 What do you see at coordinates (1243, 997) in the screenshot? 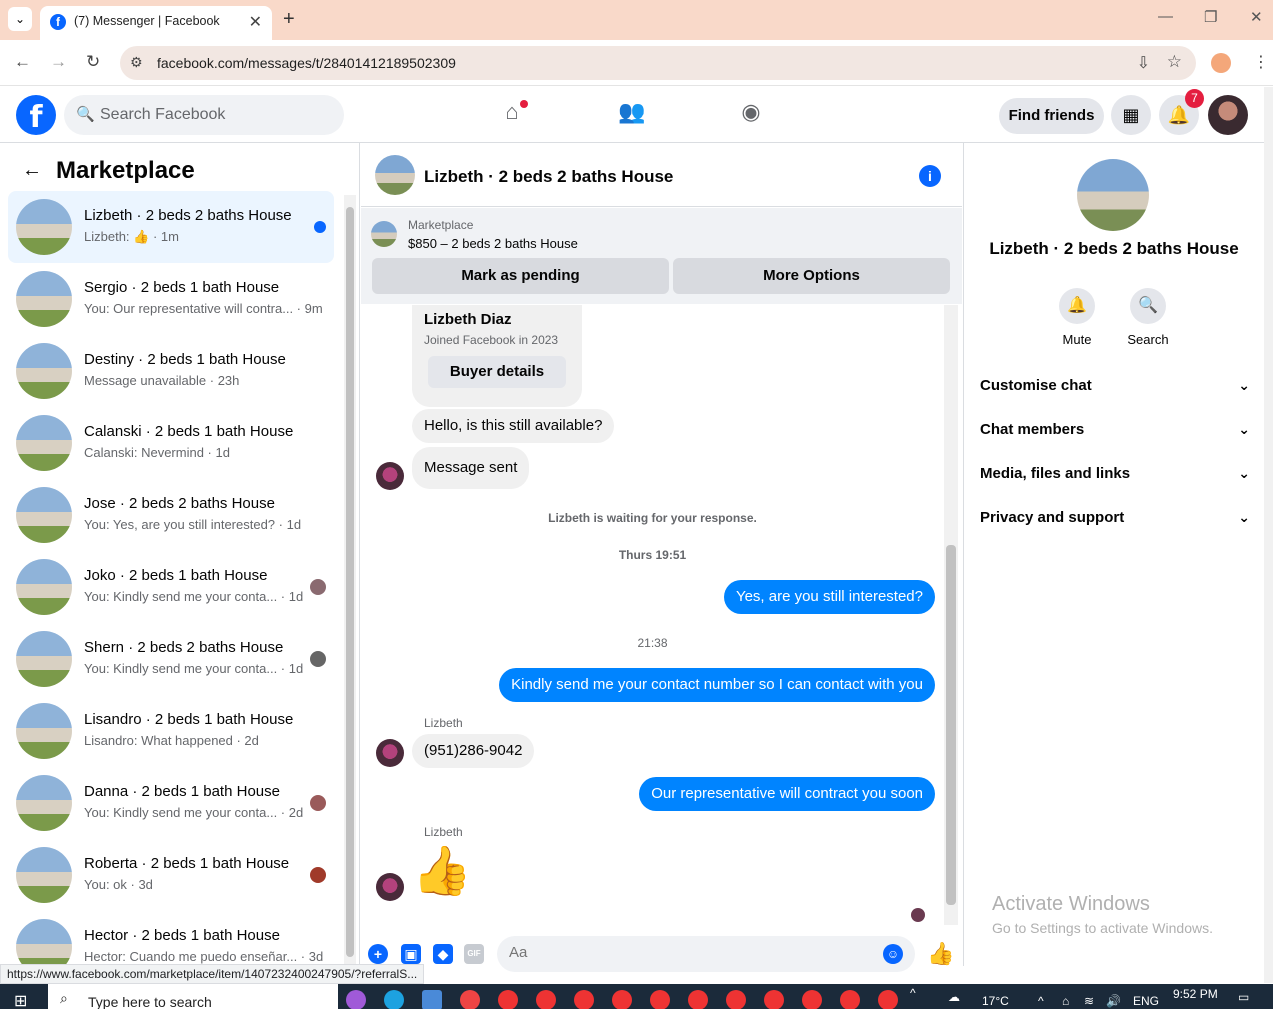
I see `notification-center-icon: ▭` at bounding box center [1243, 997].